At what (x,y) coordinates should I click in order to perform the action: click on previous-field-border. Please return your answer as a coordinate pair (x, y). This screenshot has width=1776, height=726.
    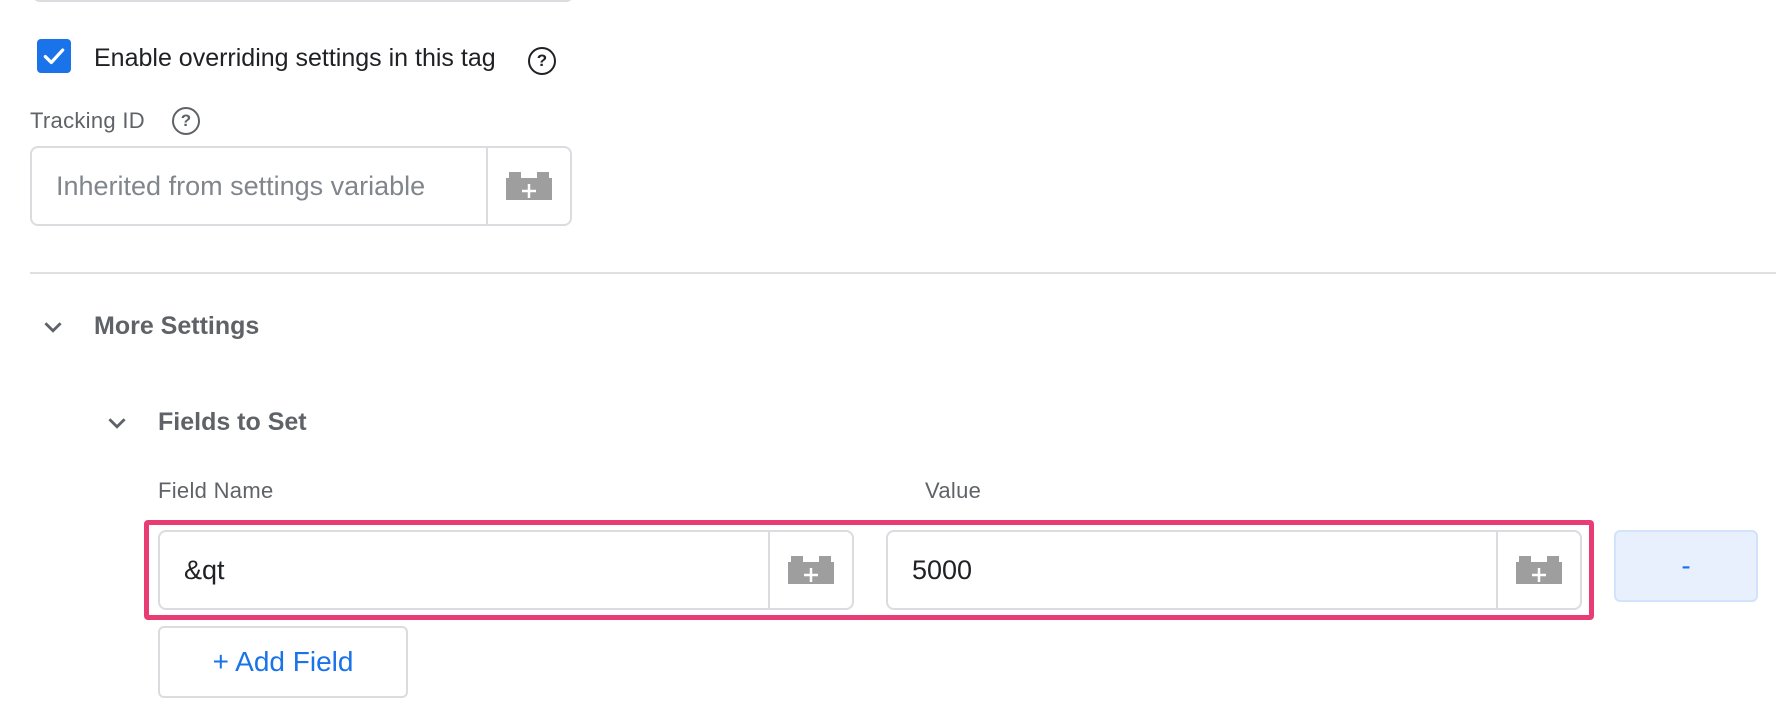
    Looking at the image, I should click on (303, 1).